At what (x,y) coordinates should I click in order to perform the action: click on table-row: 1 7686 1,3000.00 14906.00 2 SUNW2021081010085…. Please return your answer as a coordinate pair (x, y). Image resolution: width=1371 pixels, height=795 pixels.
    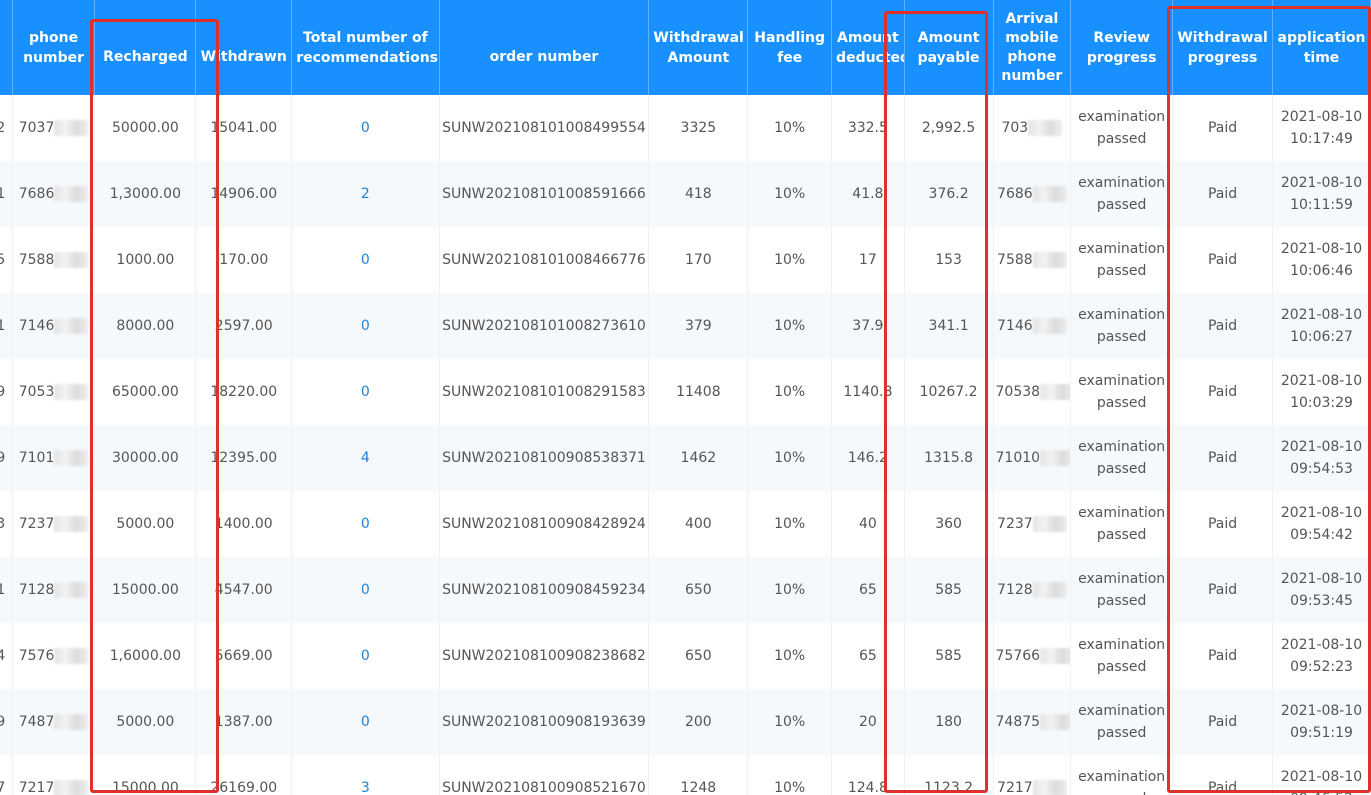
    Looking at the image, I should click on (685, 194).